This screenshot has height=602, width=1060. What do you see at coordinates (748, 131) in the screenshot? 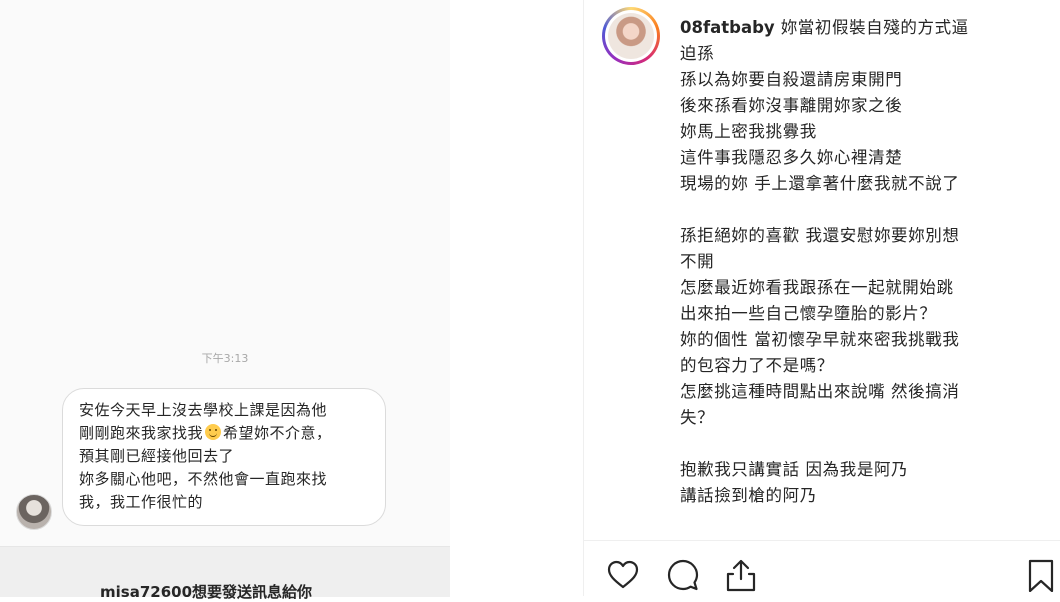
I see `caption-line: 妳馬上密我挑釁我` at bounding box center [748, 131].